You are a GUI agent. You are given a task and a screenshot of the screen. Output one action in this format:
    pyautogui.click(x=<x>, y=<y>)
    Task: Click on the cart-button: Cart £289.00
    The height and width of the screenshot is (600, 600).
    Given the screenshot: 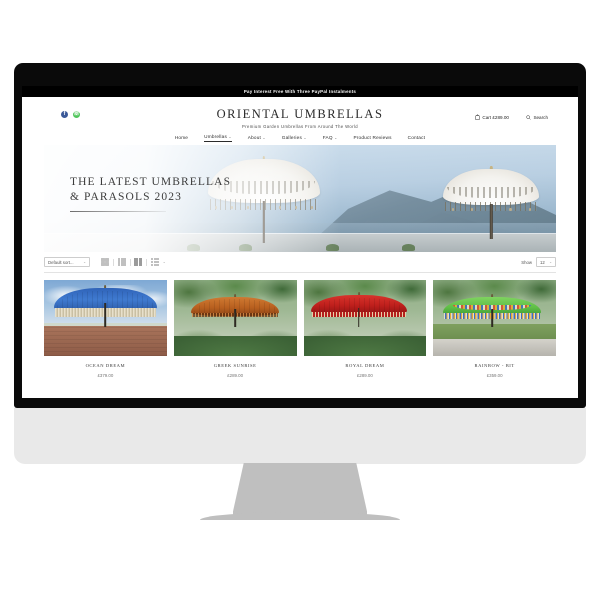 What is the action you would take?
    pyautogui.click(x=492, y=117)
    